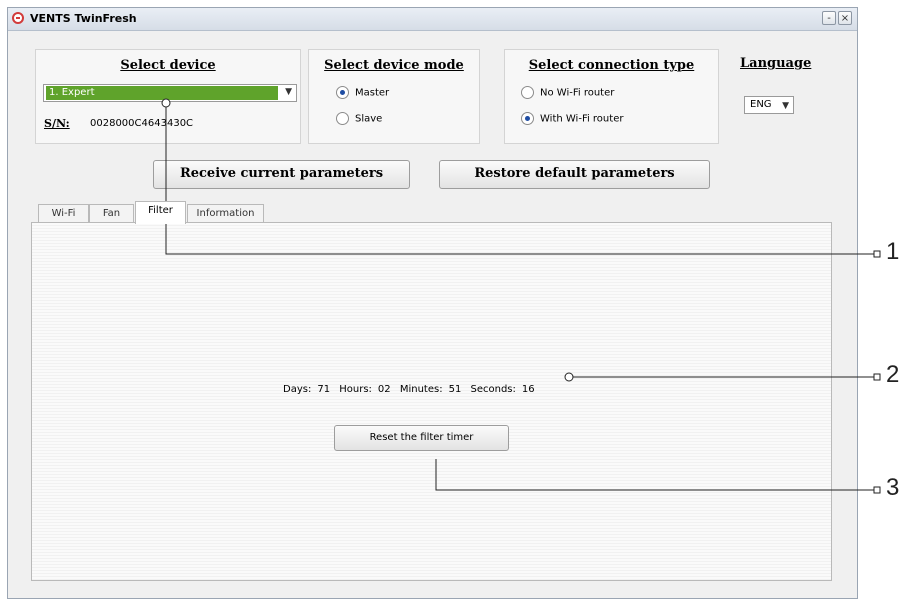 The height and width of the screenshot is (604, 906). I want to click on tab-filter: Filter, so click(160, 212).